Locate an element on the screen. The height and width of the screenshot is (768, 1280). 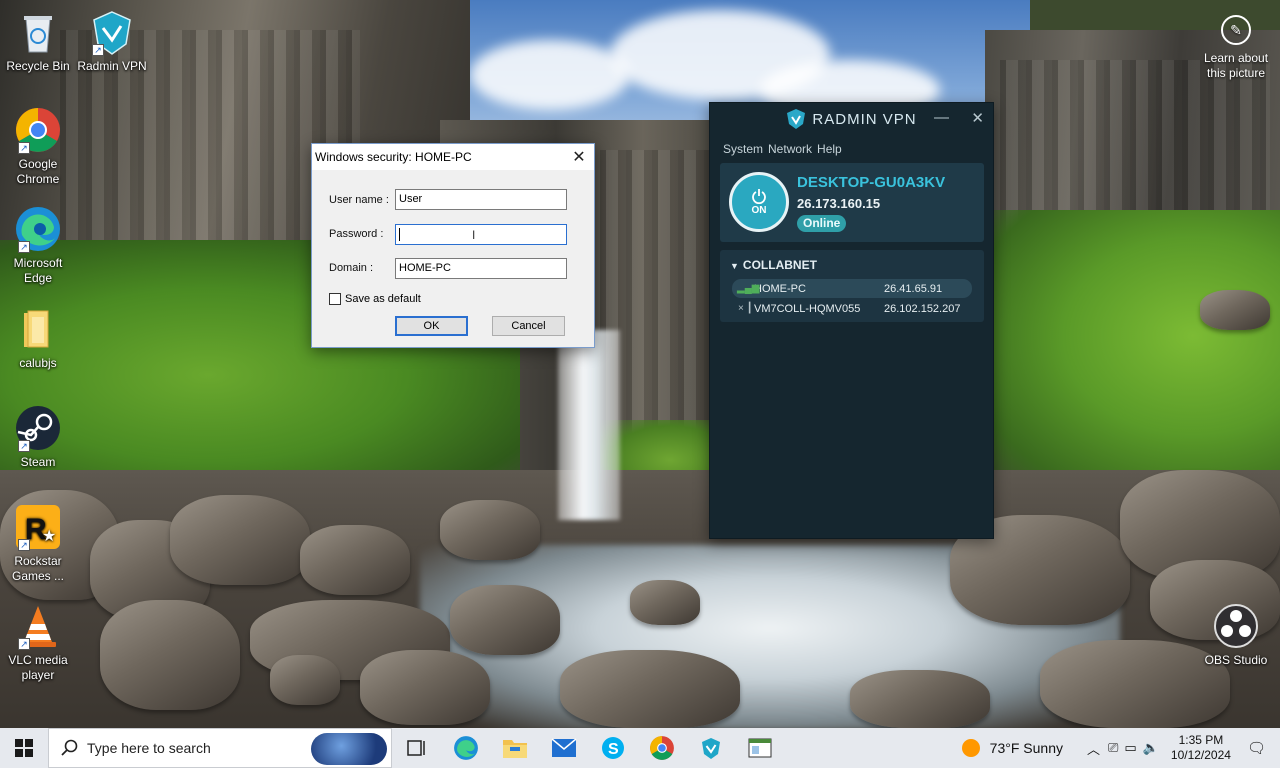
desktop-icon-radmin-vpn: ↗ Radmin VPN is located at coordinates (112, 41).